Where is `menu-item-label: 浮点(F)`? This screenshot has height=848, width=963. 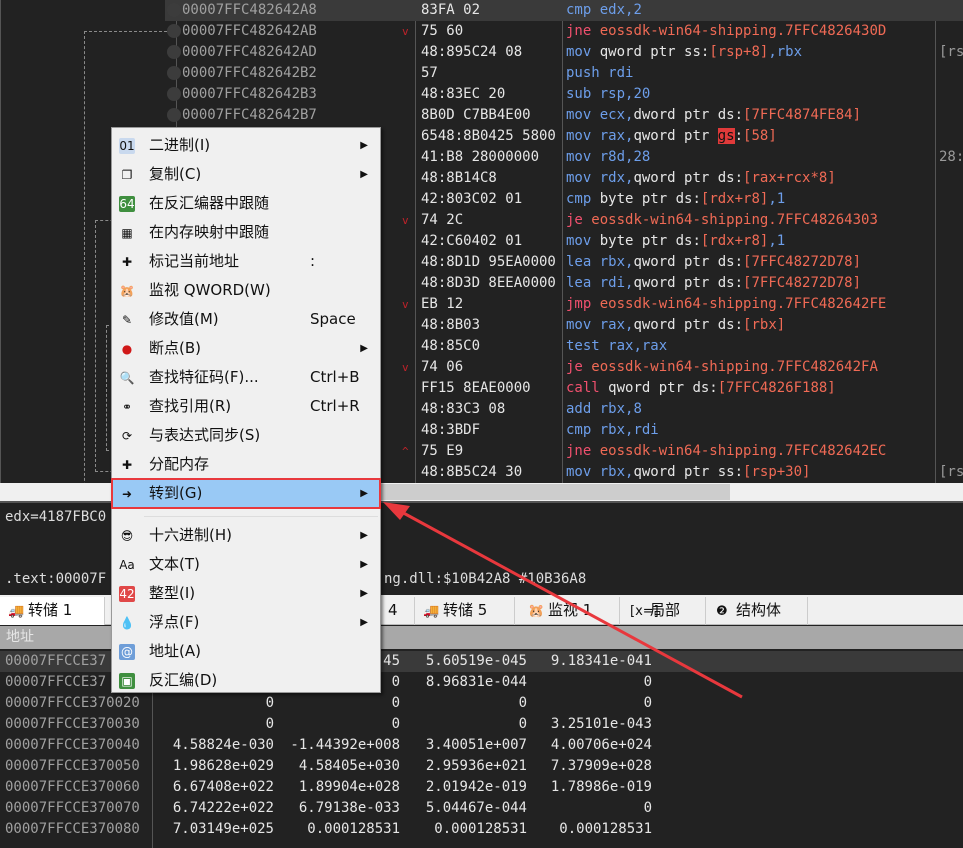
menu-item-label: 浮点(F) is located at coordinates (174, 622).